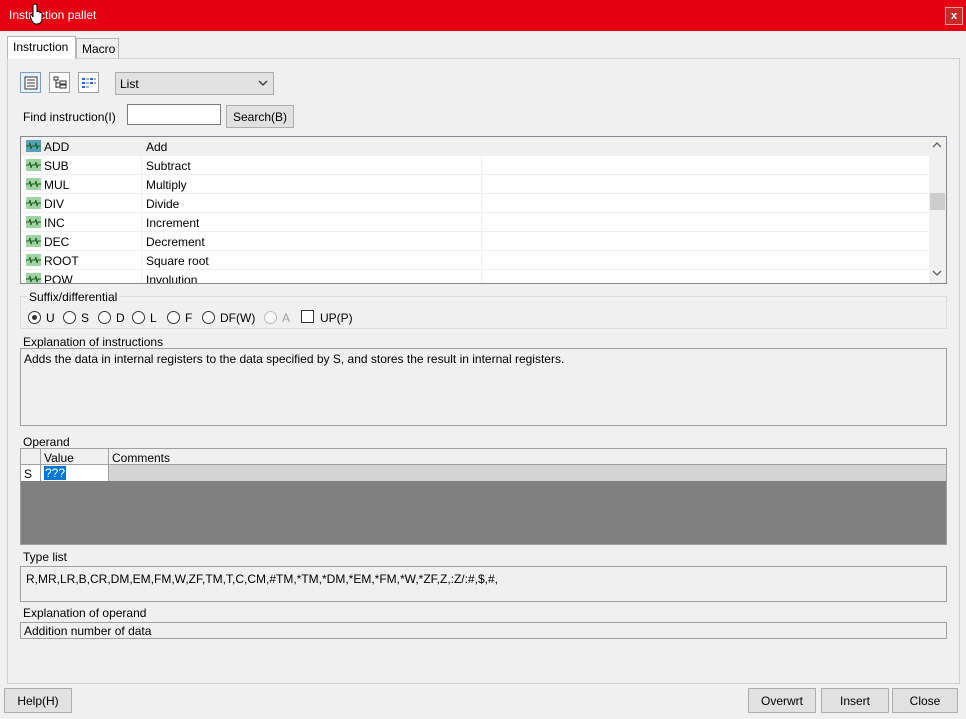  I want to click on suffix-label-u: U, so click(50, 318).